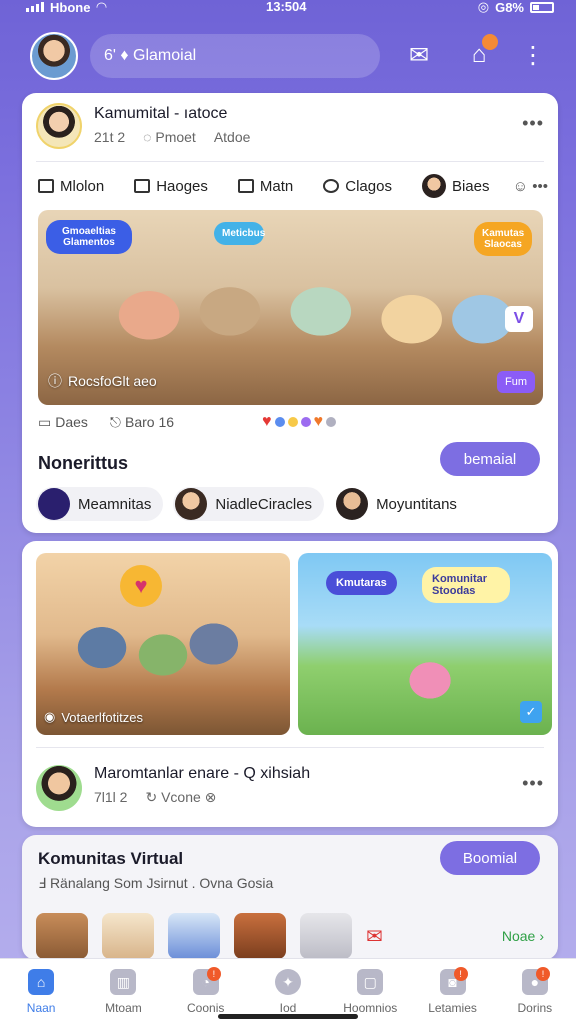  What do you see at coordinates (401, 504) in the screenshot?
I see `community-chip: Moyuntitans` at bounding box center [401, 504].